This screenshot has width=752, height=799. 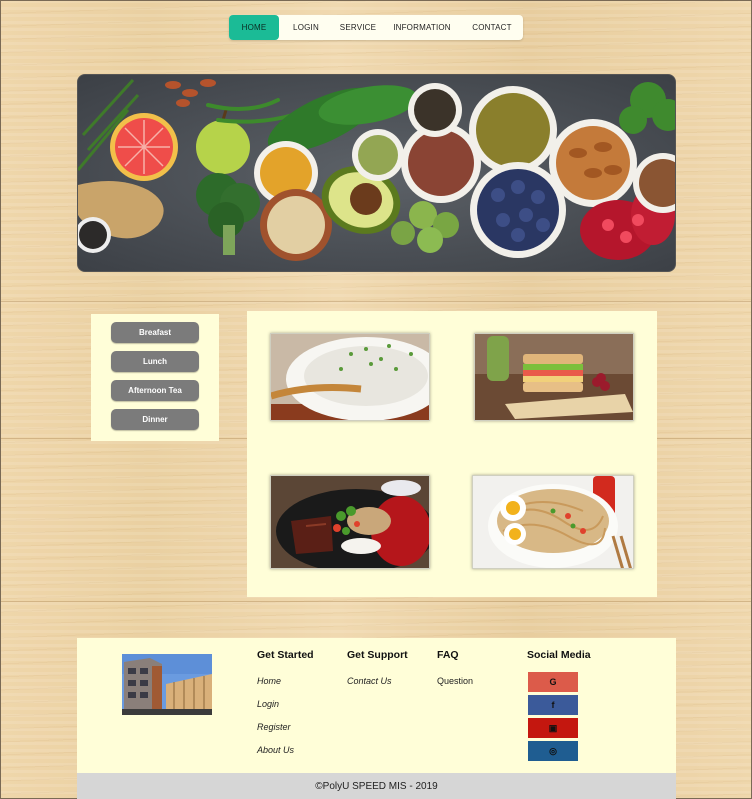 What do you see at coordinates (155, 390) in the screenshot?
I see `menu-button-afternoon-tea: Afternoon Tea` at bounding box center [155, 390].